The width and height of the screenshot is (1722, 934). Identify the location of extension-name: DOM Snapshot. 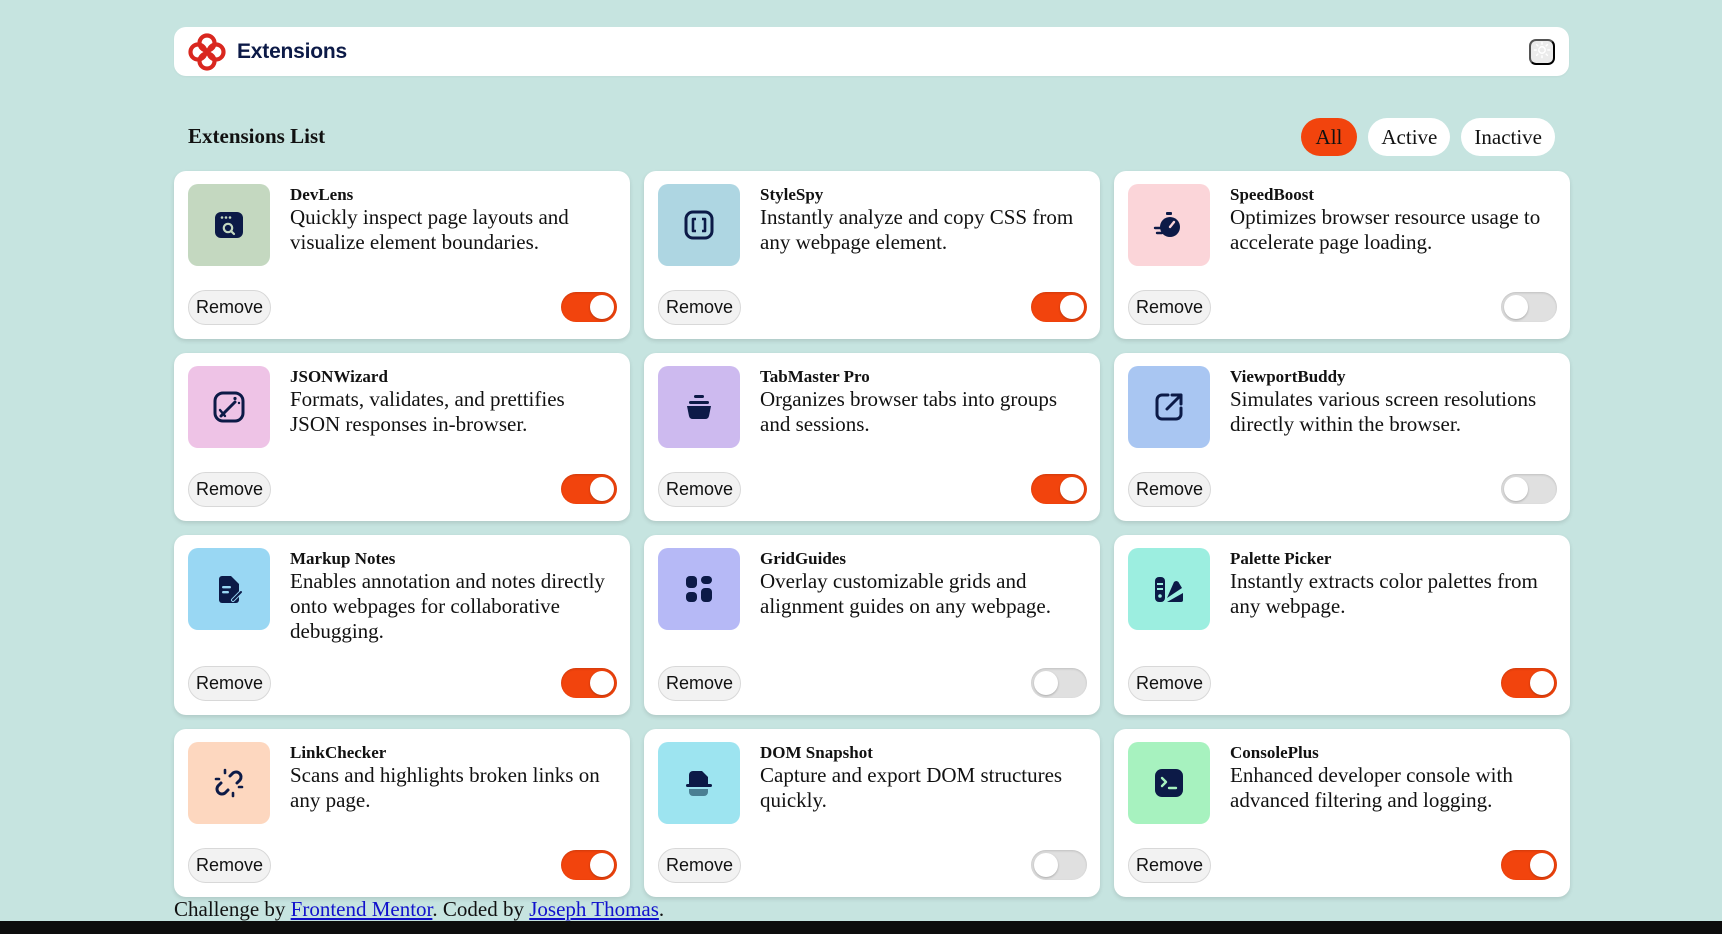
(816, 752).